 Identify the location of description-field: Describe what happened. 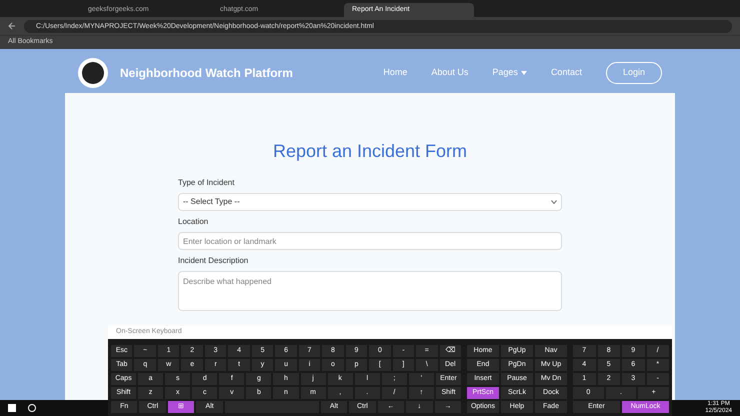
(370, 291).